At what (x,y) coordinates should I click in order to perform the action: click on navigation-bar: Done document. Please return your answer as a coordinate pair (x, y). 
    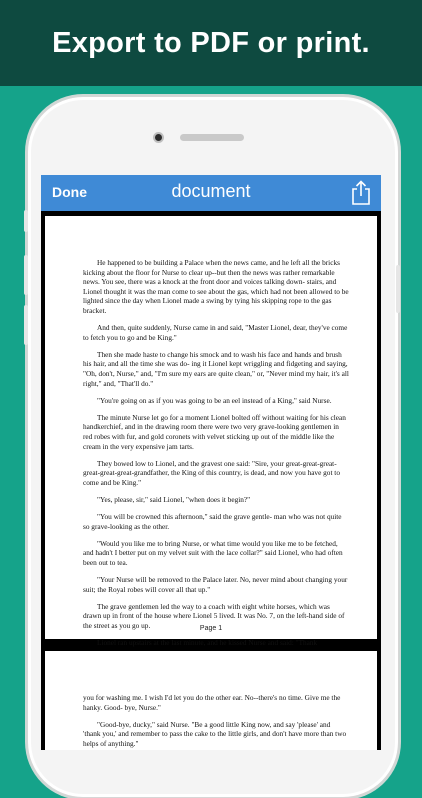
    Looking at the image, I should click on (211, 193).